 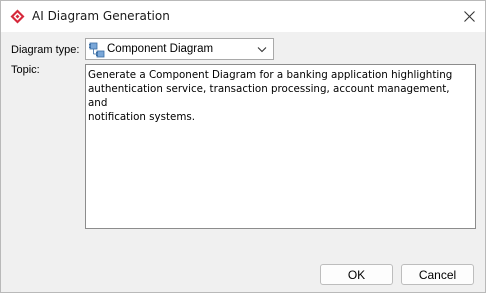 What do you see at coordinates (97, 50) in the screenshot?
I see `component-diagram-icon` at bounding box center [97, 50].